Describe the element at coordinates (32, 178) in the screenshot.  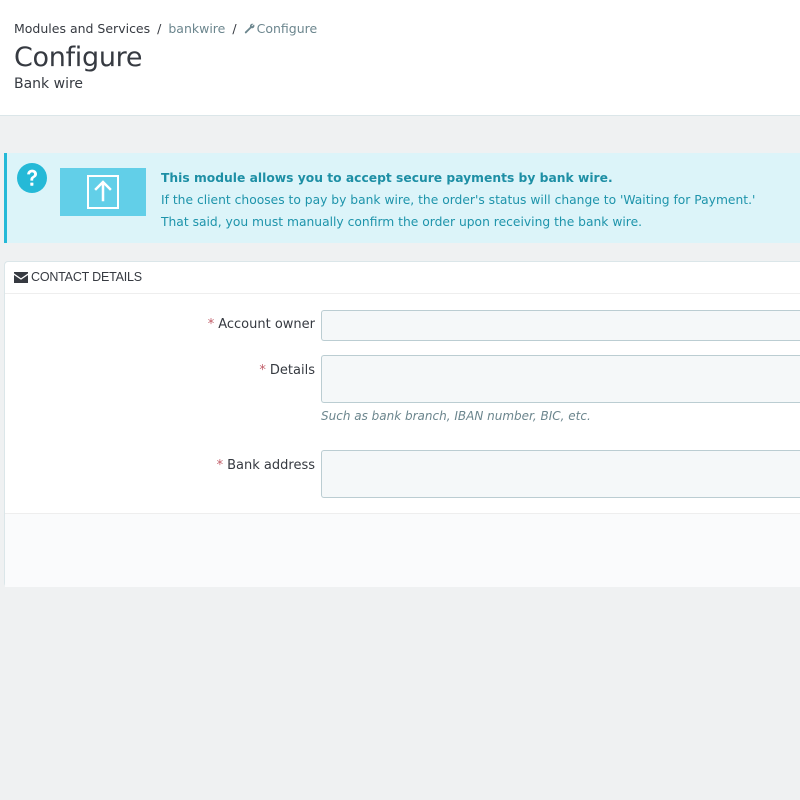
I see `question-circle-icon` at that location.